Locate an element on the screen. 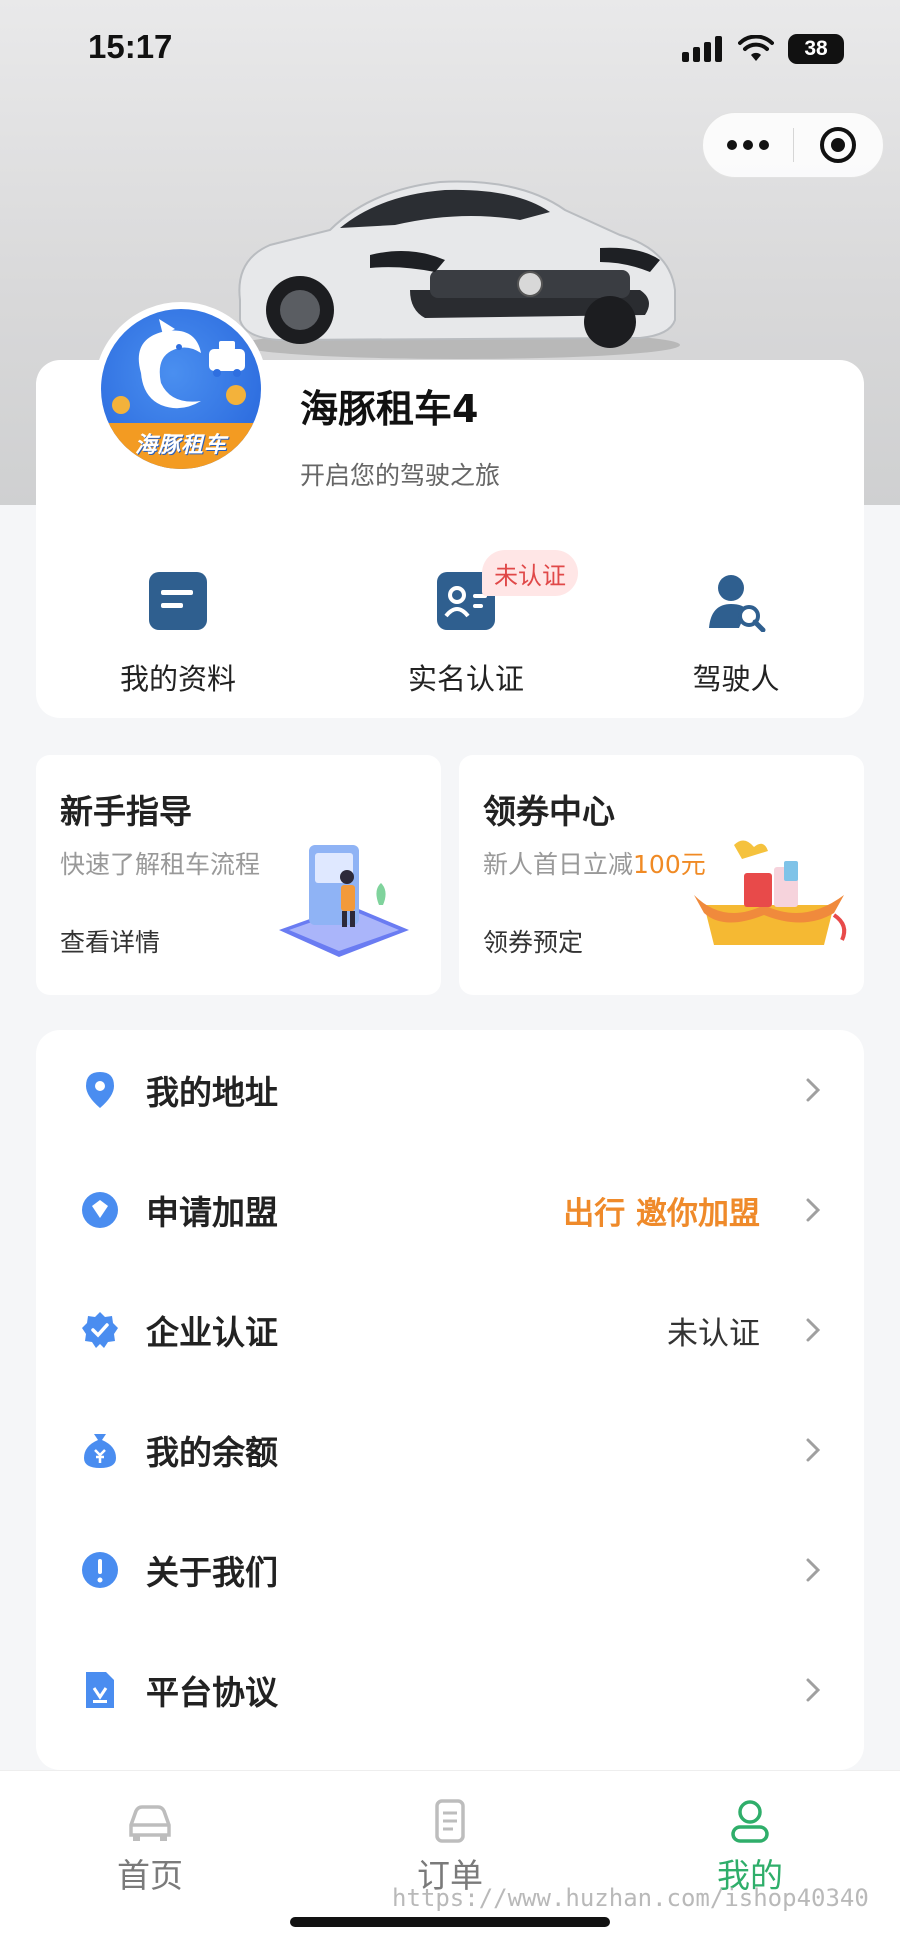 The height and width of the screenshot is (1947, 900). quick-label: 我的资料 is located at coordinates (177, 679).